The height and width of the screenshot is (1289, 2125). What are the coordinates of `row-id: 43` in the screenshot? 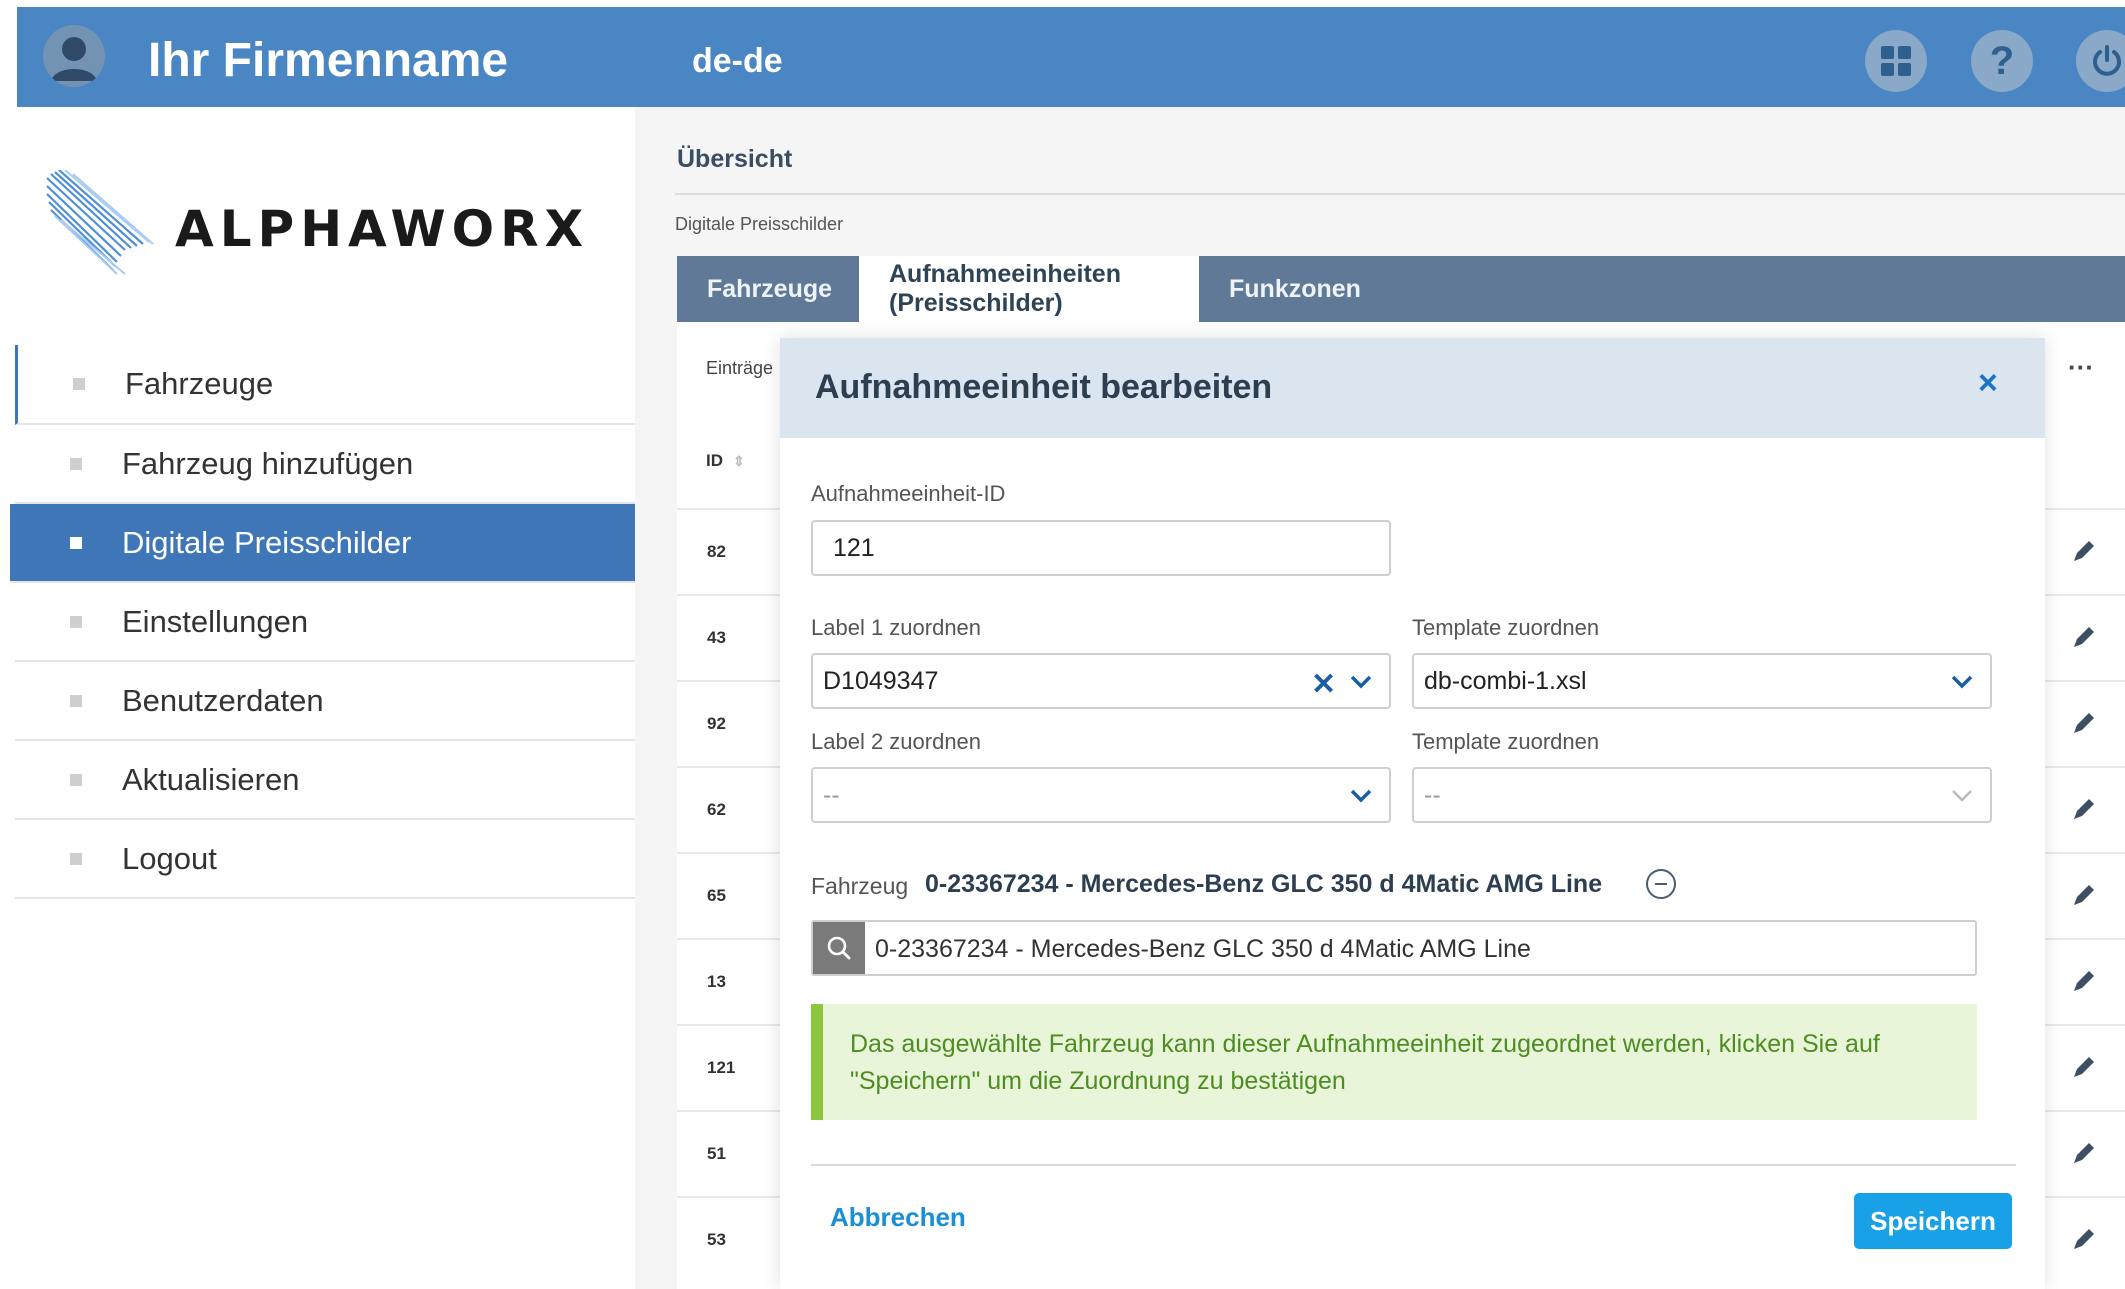 It's located at (716, 637).